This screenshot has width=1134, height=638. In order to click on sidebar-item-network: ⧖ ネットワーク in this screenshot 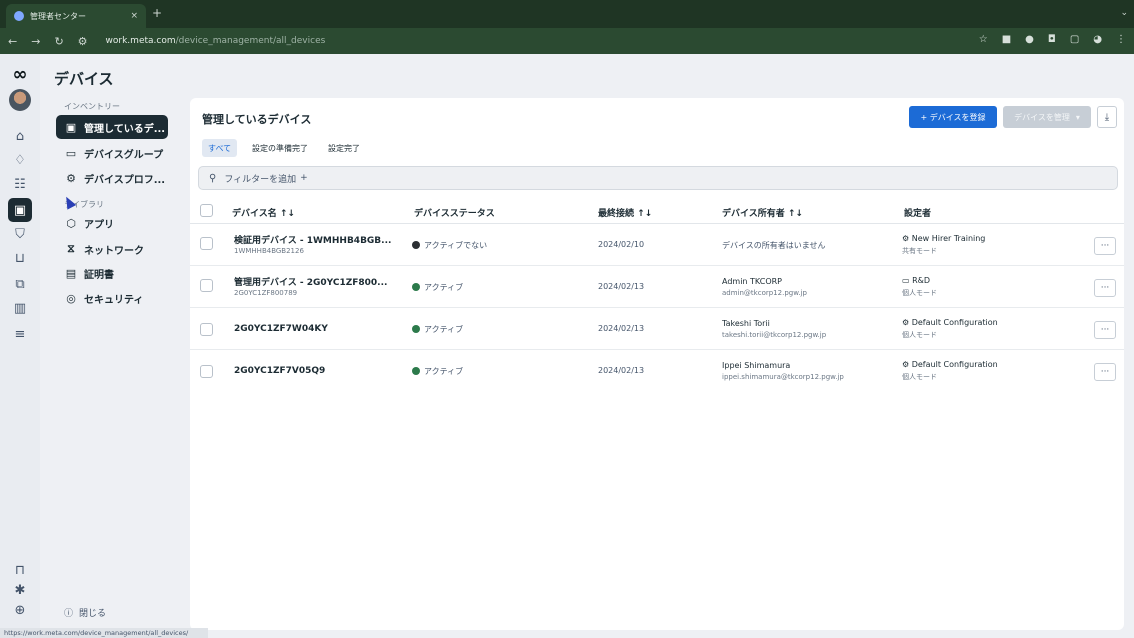, I will do `click(112, 249)`.